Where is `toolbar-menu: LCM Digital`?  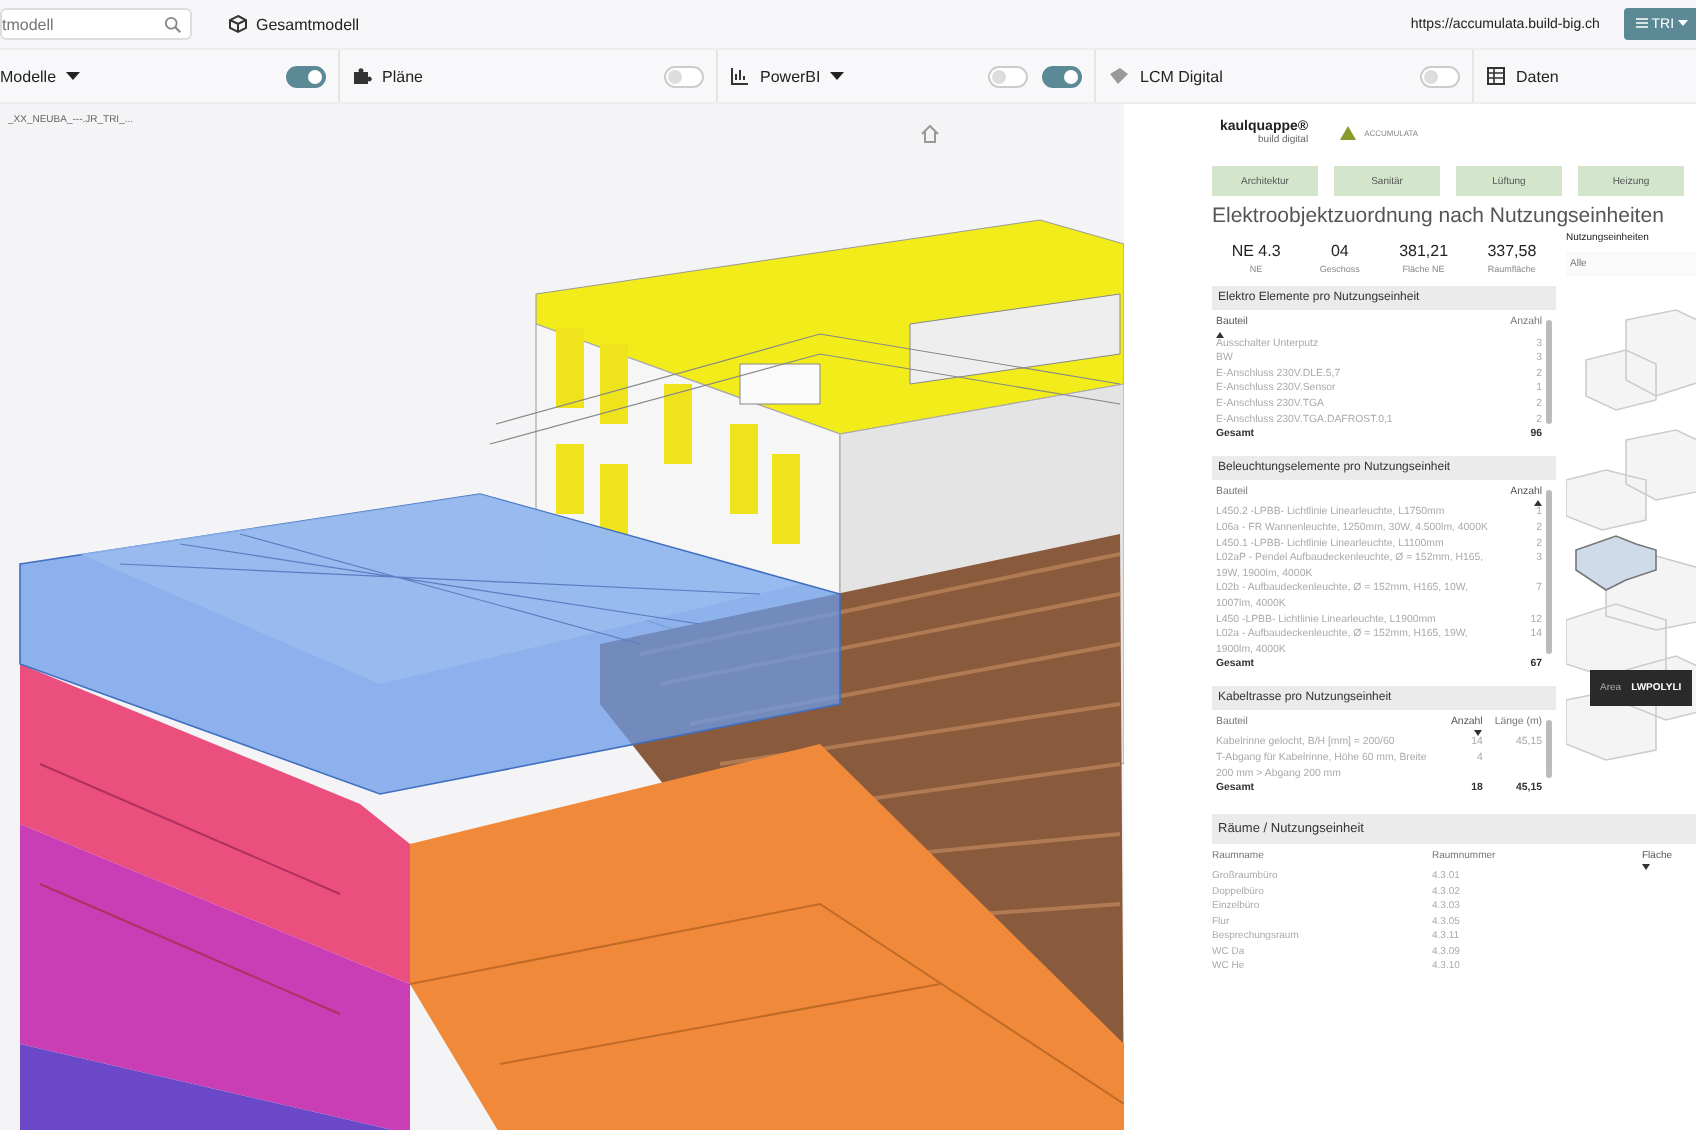
toolbar-menu: LCM Digital is located at coordinates (1181, 76).